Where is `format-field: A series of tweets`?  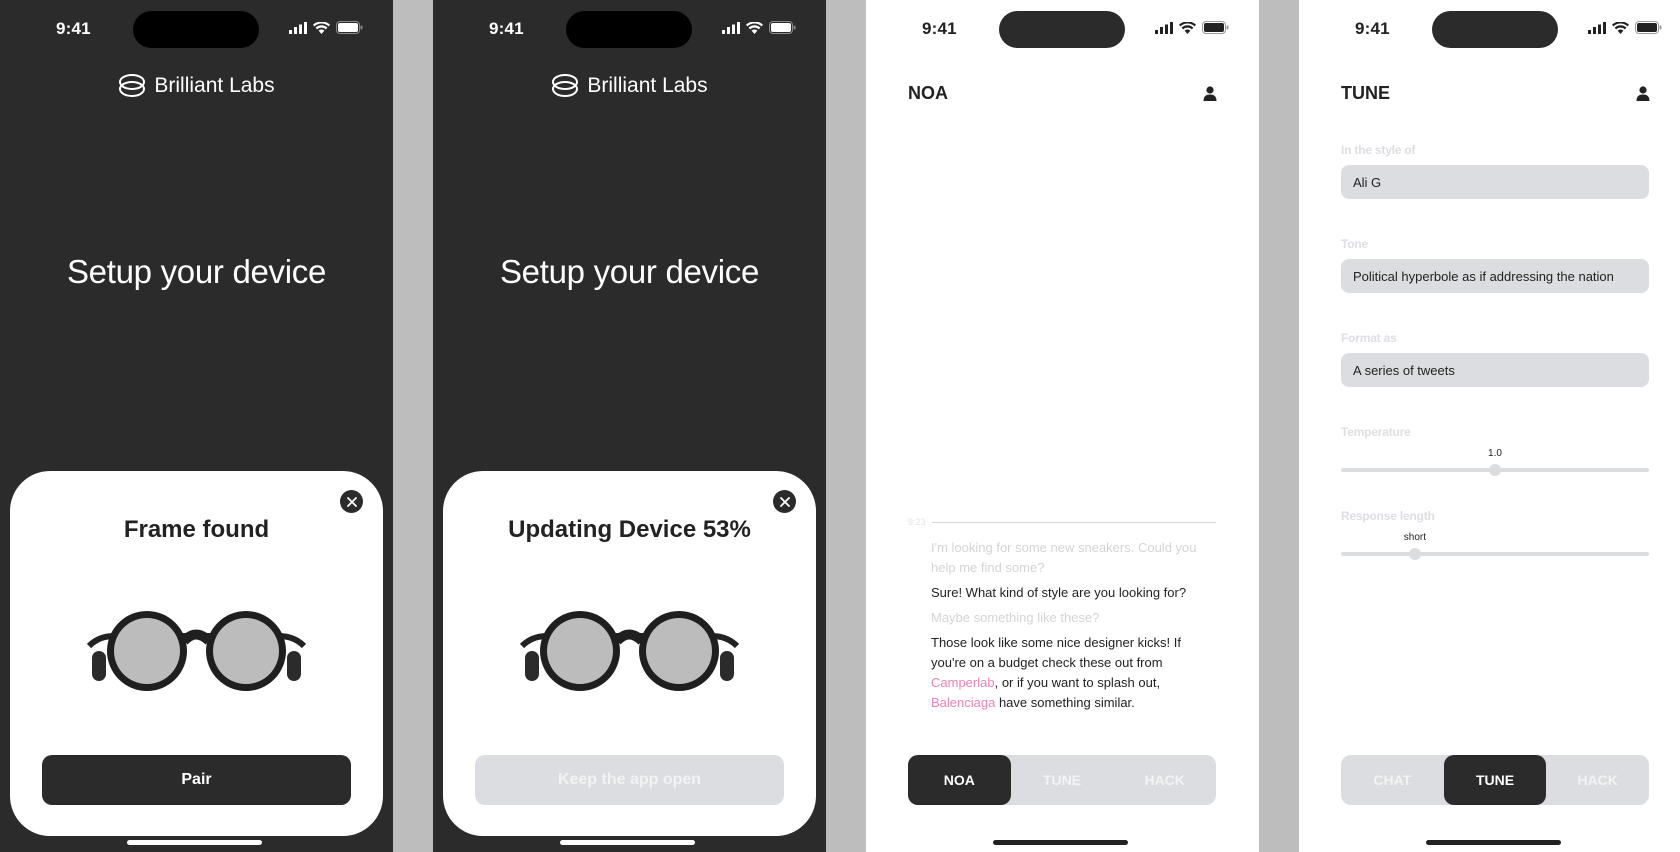
format-field: A series of tweets is located at coordinates (1495, 370).